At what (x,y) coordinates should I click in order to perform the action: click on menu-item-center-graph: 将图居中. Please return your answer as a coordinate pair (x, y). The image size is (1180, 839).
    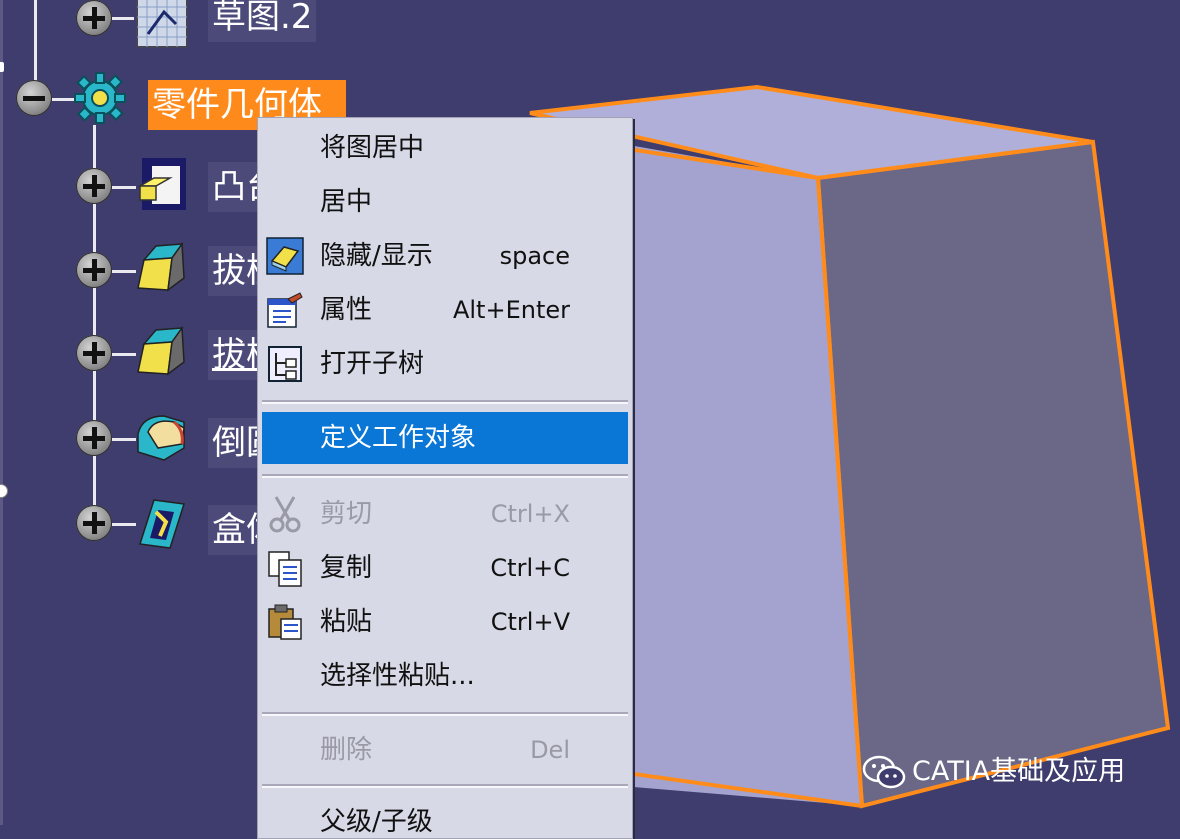
    Looking at the image, I should click on (445, 148).